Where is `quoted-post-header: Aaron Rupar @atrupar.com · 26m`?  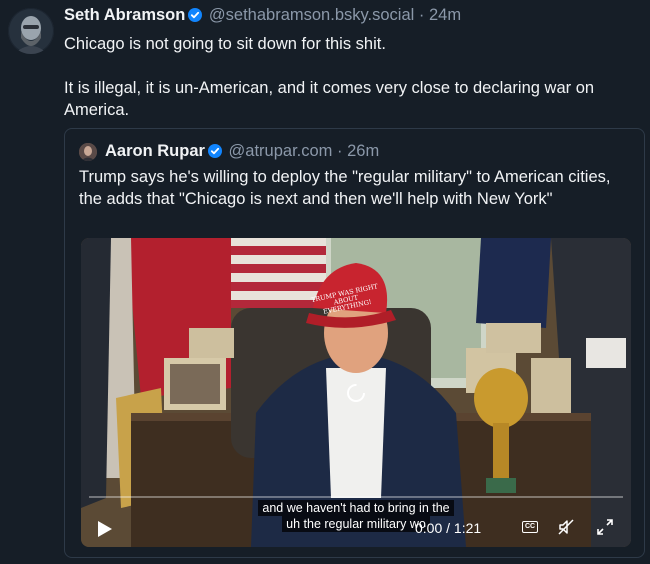 quoted-post-header: Aaron Rupar @atrupar.com · 26m is located at coordinates (242, 152).